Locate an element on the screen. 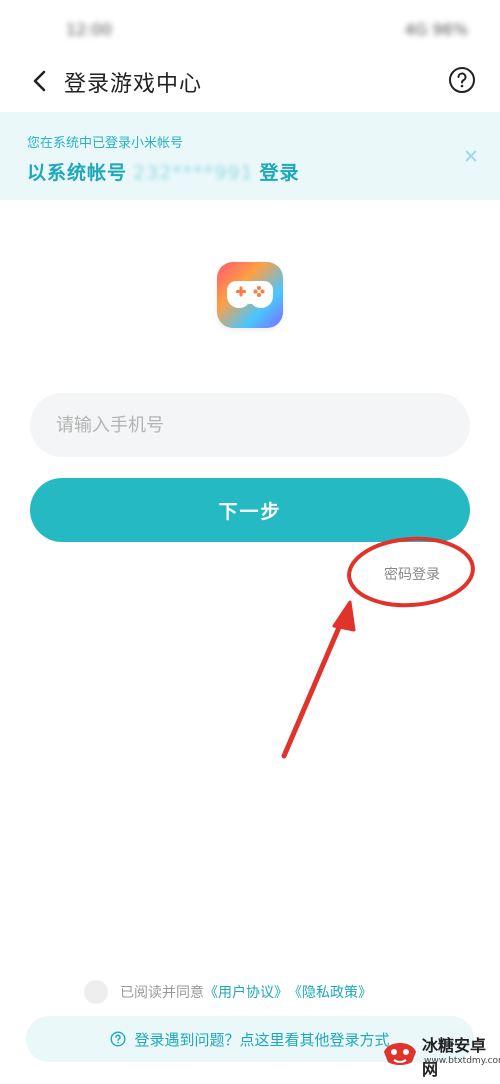 The image size is (500, 1084). annotation-arrow-shaft is located at coordinates (313, 687).